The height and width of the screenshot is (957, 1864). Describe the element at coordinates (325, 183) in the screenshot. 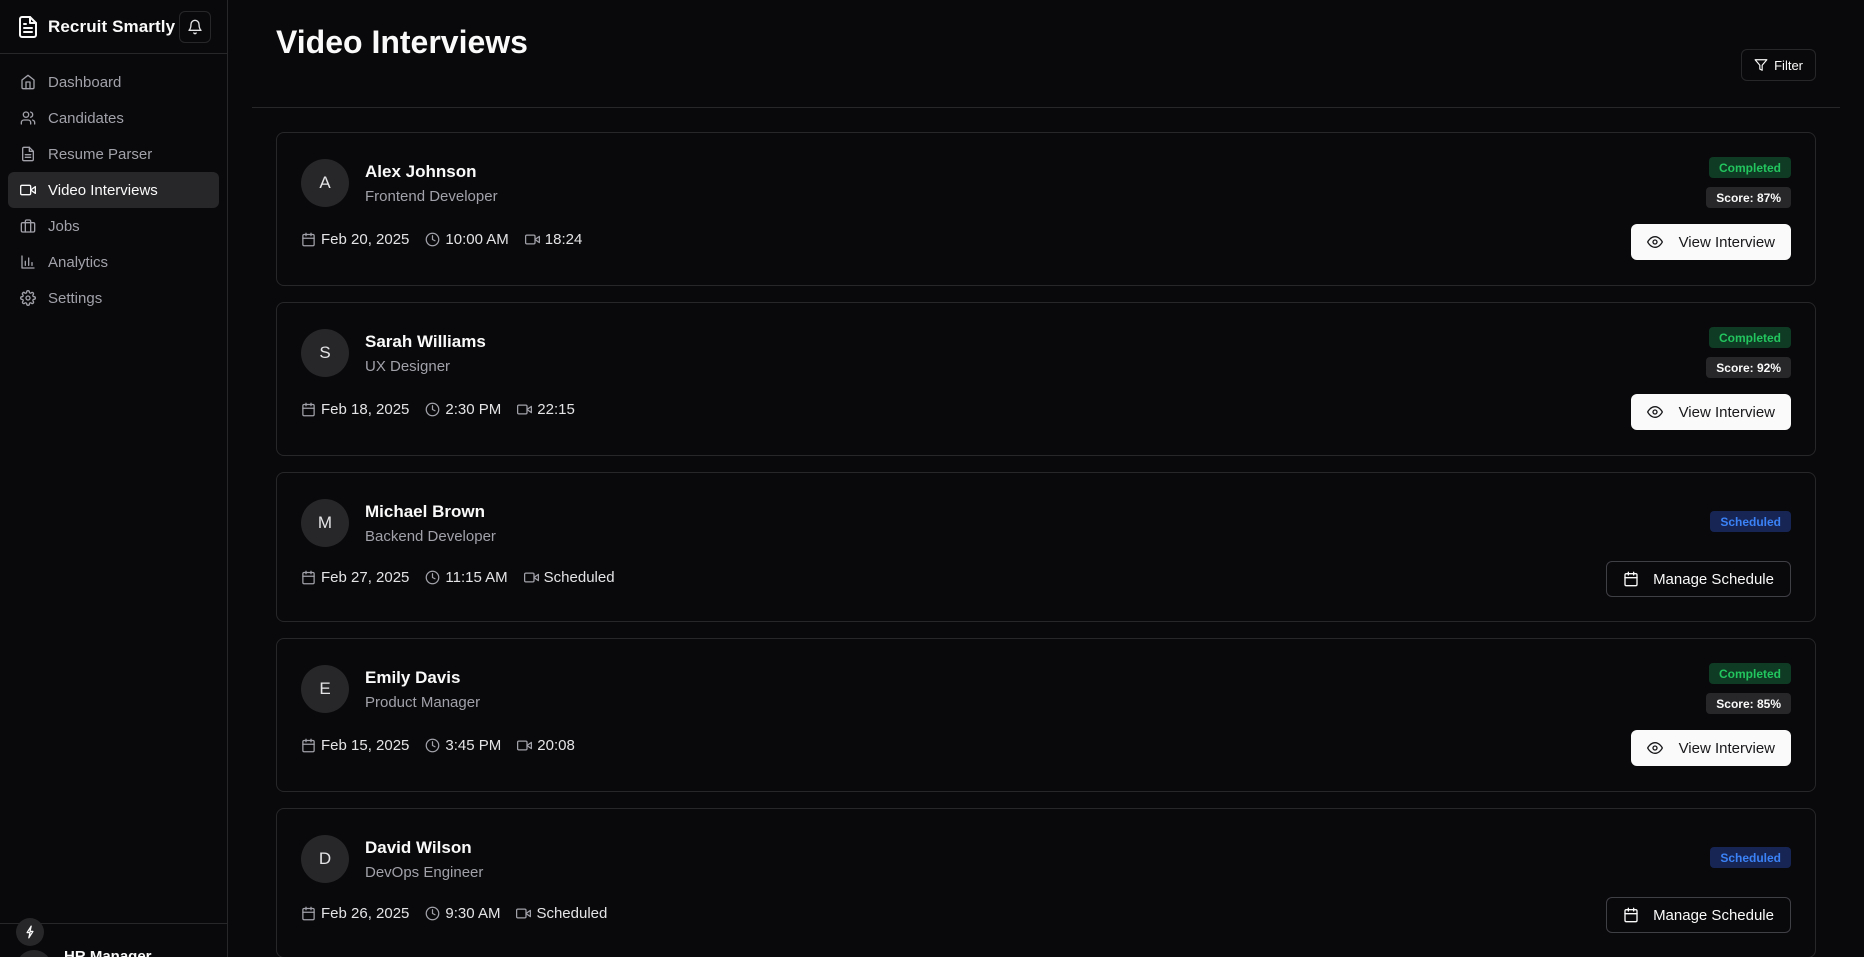

I see `avatar: A` at that location.